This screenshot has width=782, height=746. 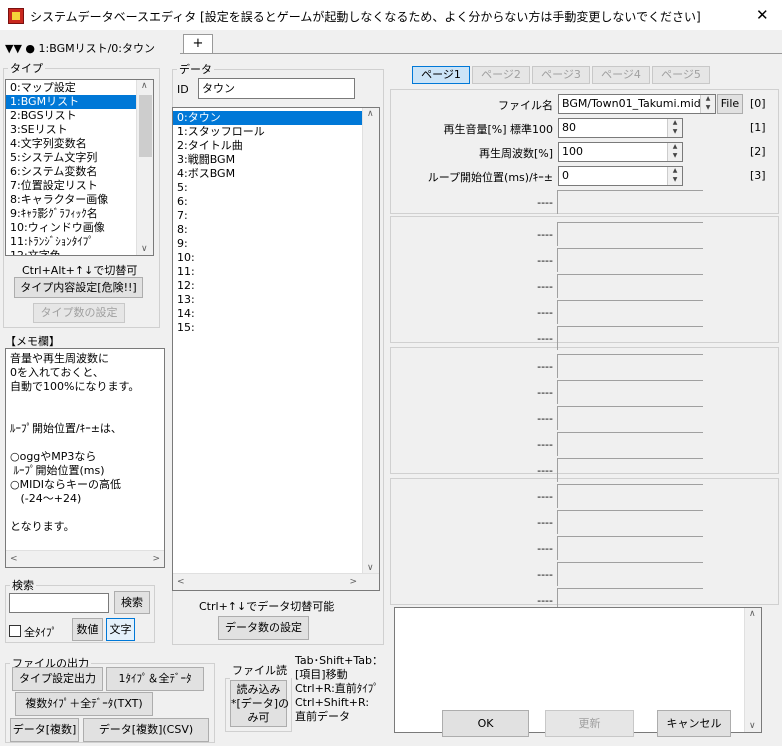 I want to click on type-all-data-export-button: 1ﾀｲﾌﾟ＆全ﾃﾞｰﾀ, so click(x=155, y=679).